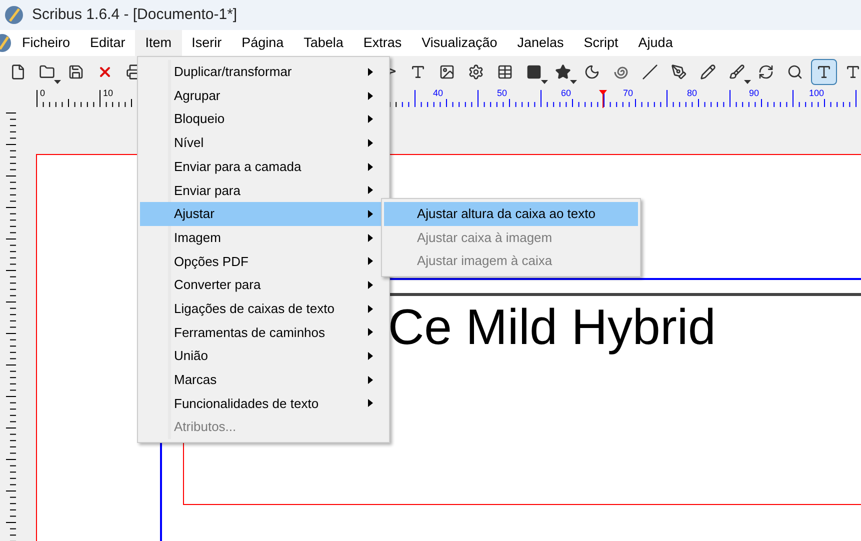 The height and width of the screenshot is (541, 861). What do you see at coordinates (76, 72) in the screenshot?
I see `save-icon` at bounding box center [76, 72].